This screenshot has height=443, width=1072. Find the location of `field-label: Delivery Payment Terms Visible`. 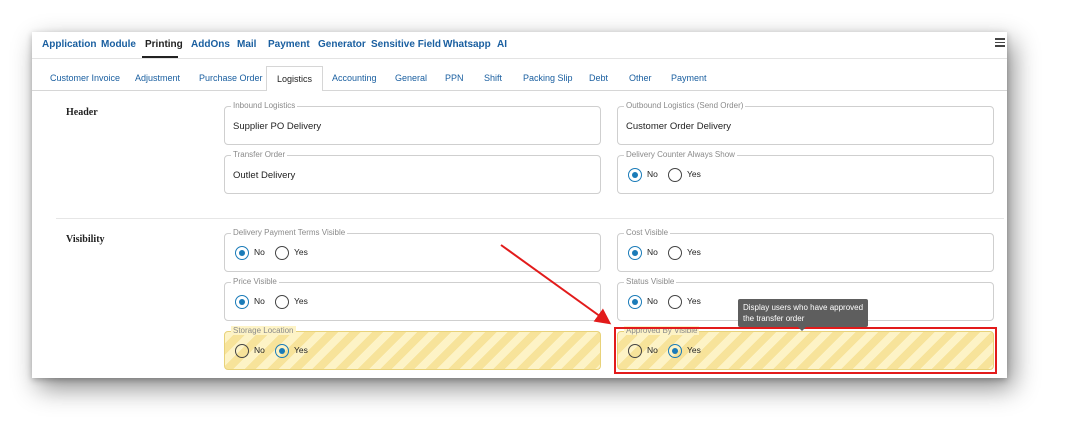

field-label: Delivery Payment Terms Visible is located at coordinates (289, 232).